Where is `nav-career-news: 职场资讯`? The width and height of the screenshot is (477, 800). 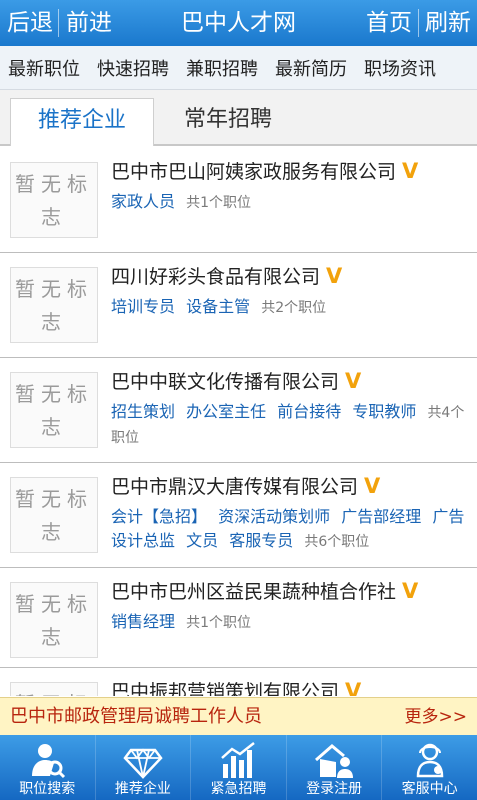
nav-career-news: 职场资讯 is located at coordinates (400, 68).